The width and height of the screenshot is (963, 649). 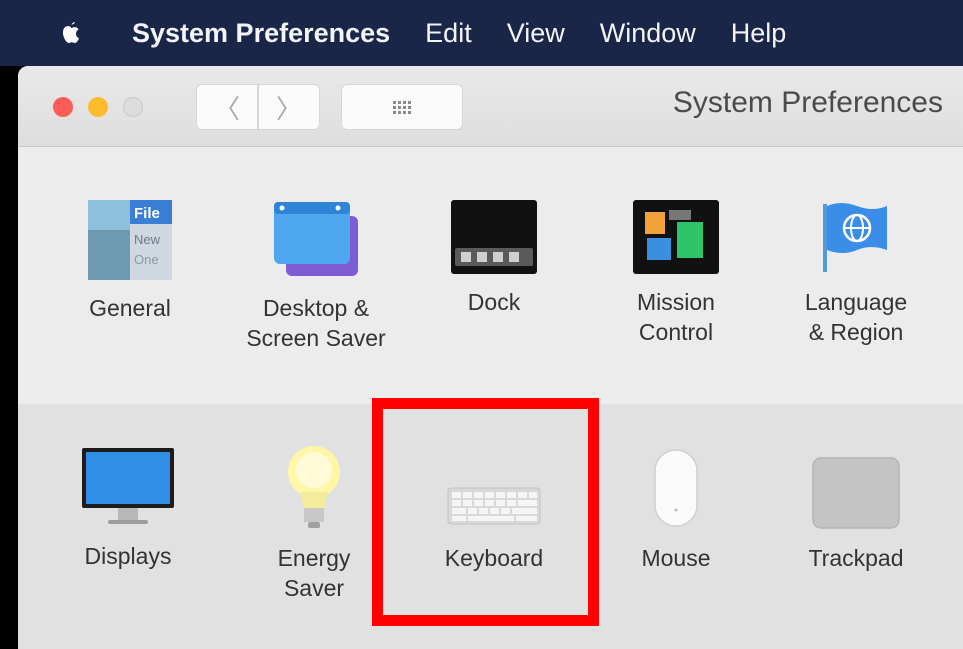 I want to click on pane-general: File New One General, so click(x=130, y=261).